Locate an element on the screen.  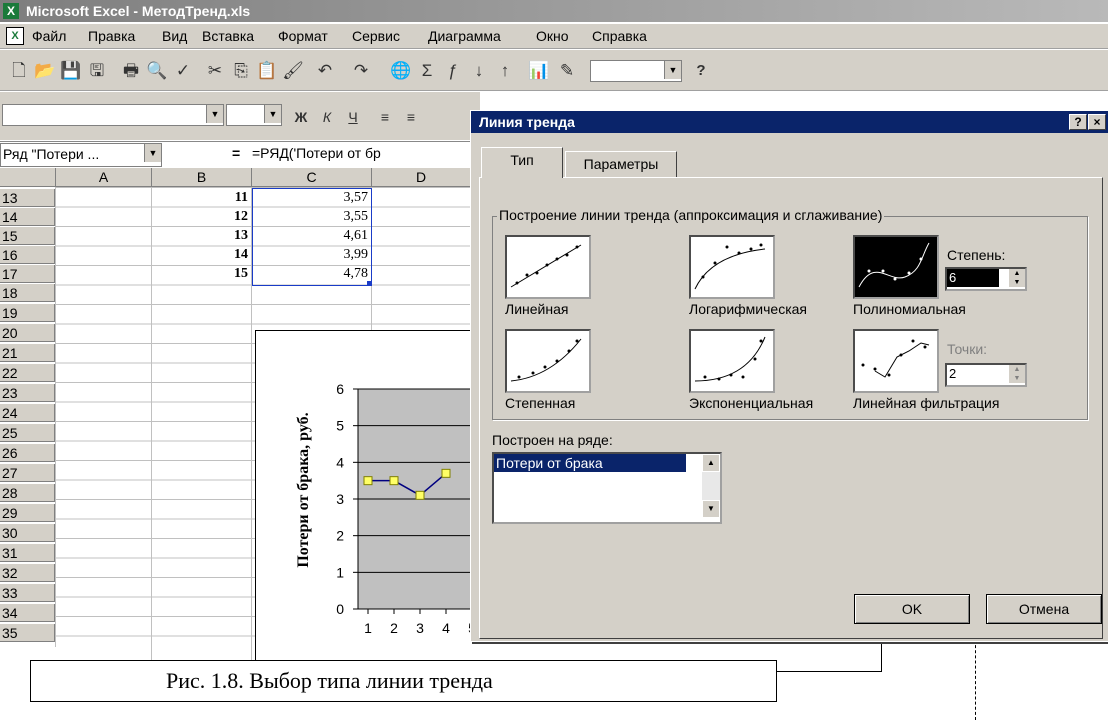
row-header: 31 is located at coordinates (27, 553).